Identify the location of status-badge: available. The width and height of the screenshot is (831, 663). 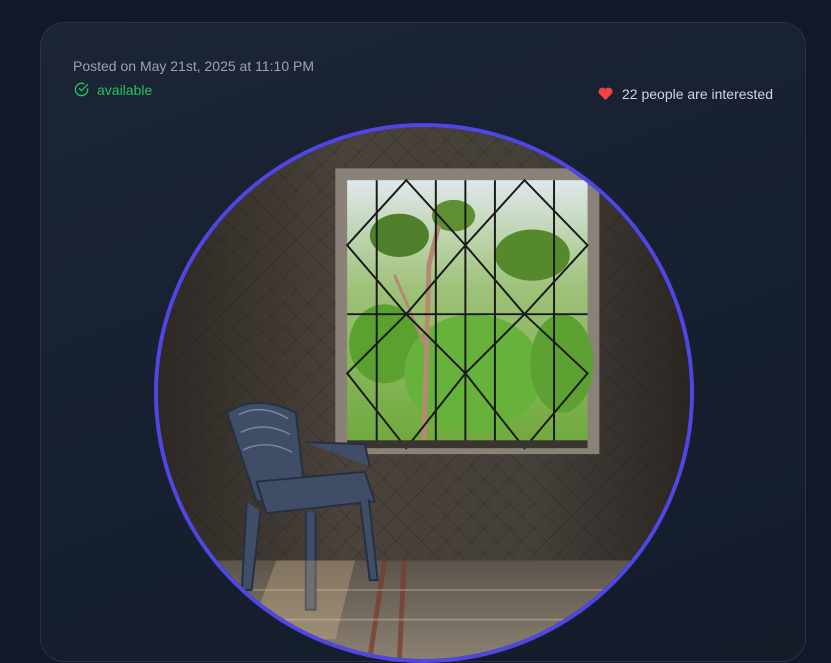
(112, 89).